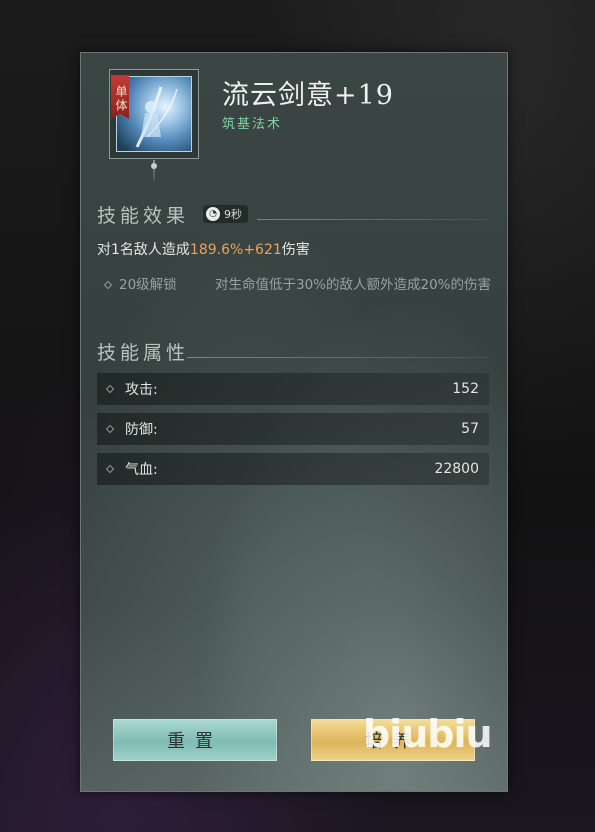  What do you see at coordinates (353, 285) in the screenshot?
I see `unlock-description: 对生命值低于30%的敌人额外造成20%的伤害` at bounding box center [353, 285].